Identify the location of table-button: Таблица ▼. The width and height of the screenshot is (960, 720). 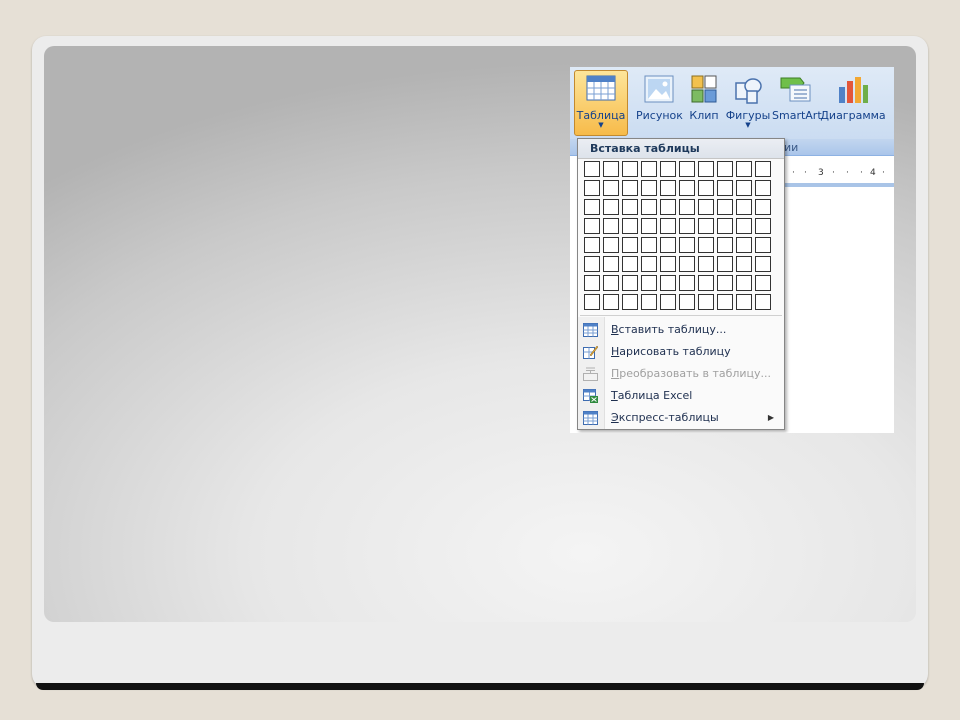
(601, 103).